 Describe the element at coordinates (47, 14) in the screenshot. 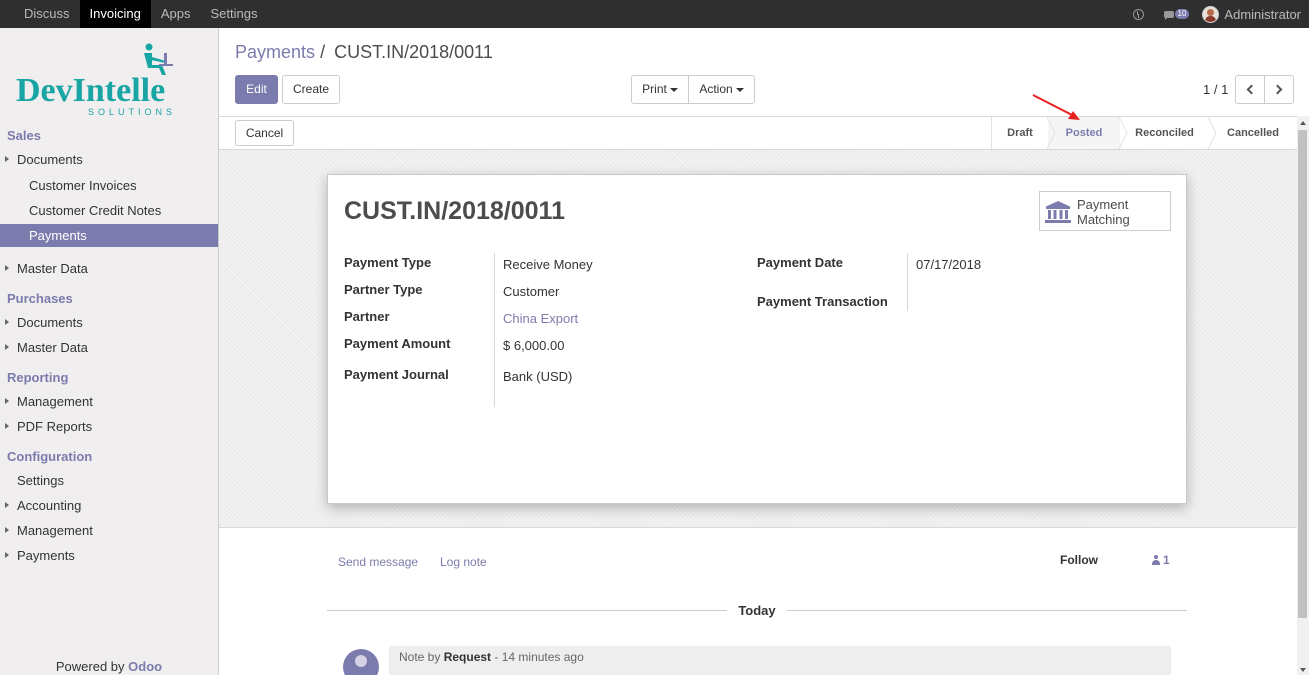

I see `menu-discuss: Discuss` at that location.